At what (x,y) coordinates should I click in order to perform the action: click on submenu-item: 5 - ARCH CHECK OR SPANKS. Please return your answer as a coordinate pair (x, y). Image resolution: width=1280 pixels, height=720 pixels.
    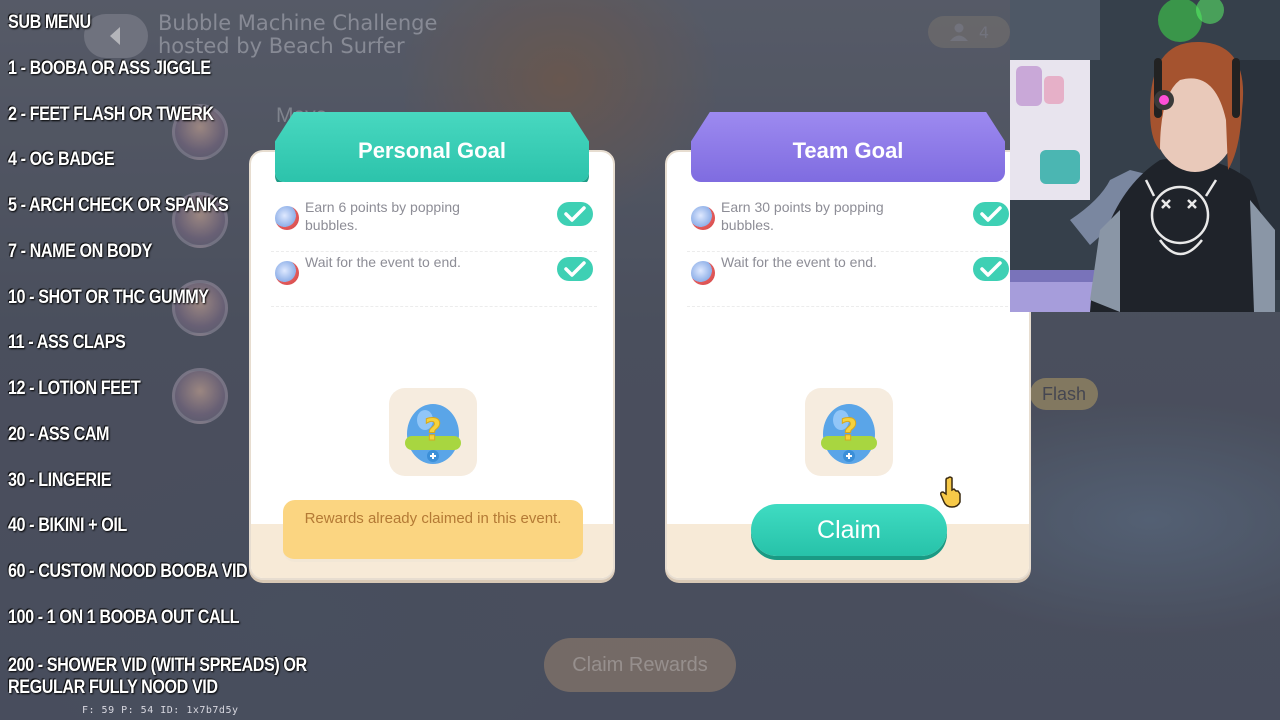
    Looking at the image, I should click on (118, 205).